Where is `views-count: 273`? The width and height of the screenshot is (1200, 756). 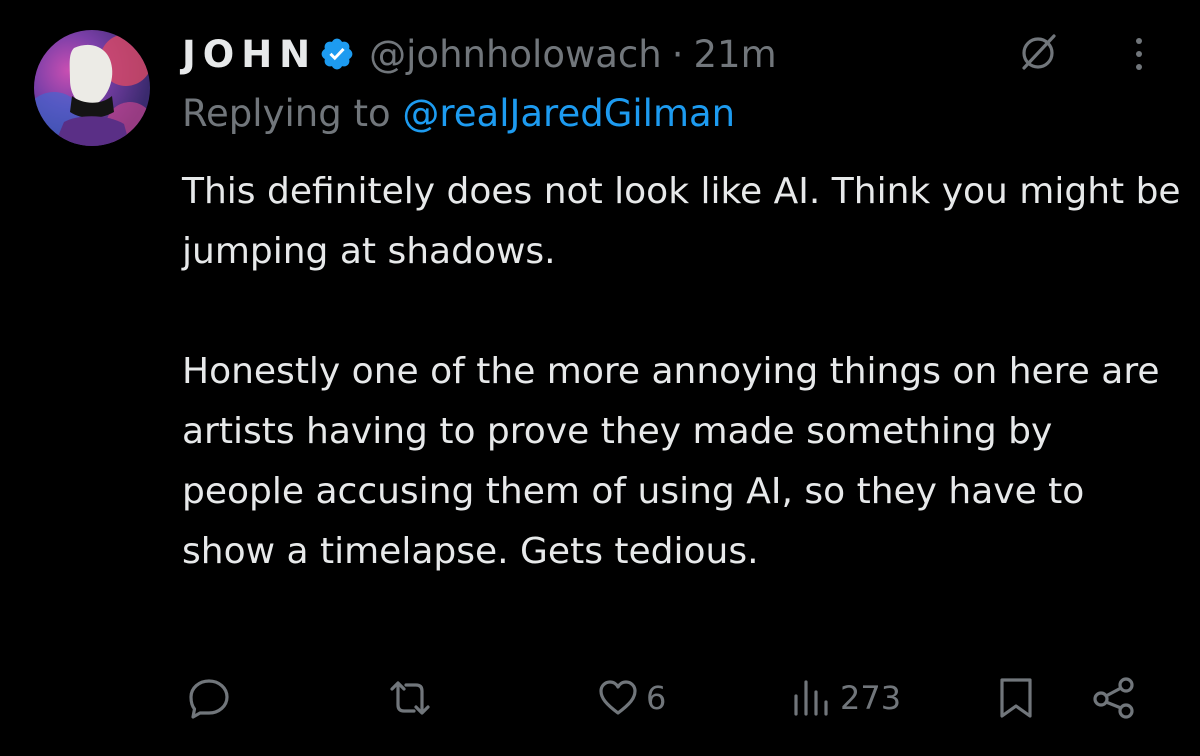
views-count: 273 is located at coordinates (871, 698).